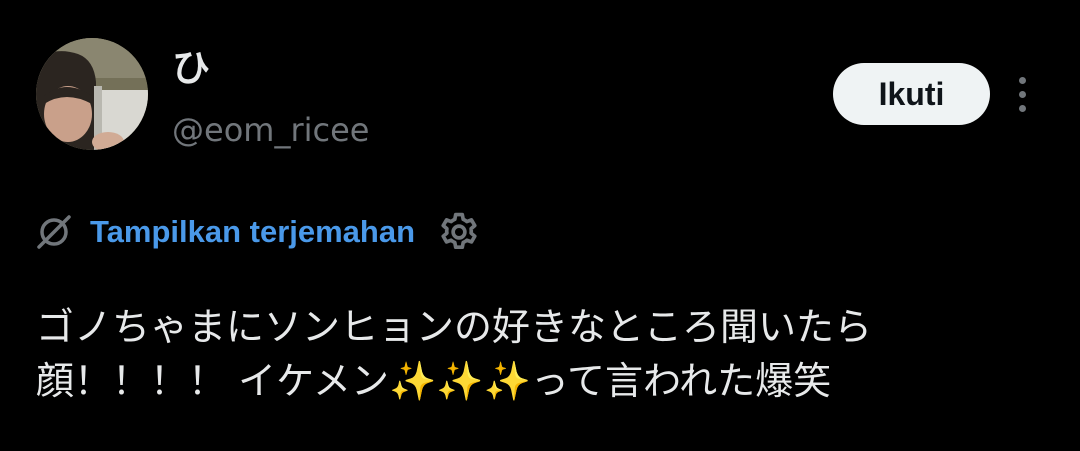 This screenshot has height=451, width=1080. Describe the element at coordinates (1022, 94) in the screenshot. I see `more-options-button` at that location.